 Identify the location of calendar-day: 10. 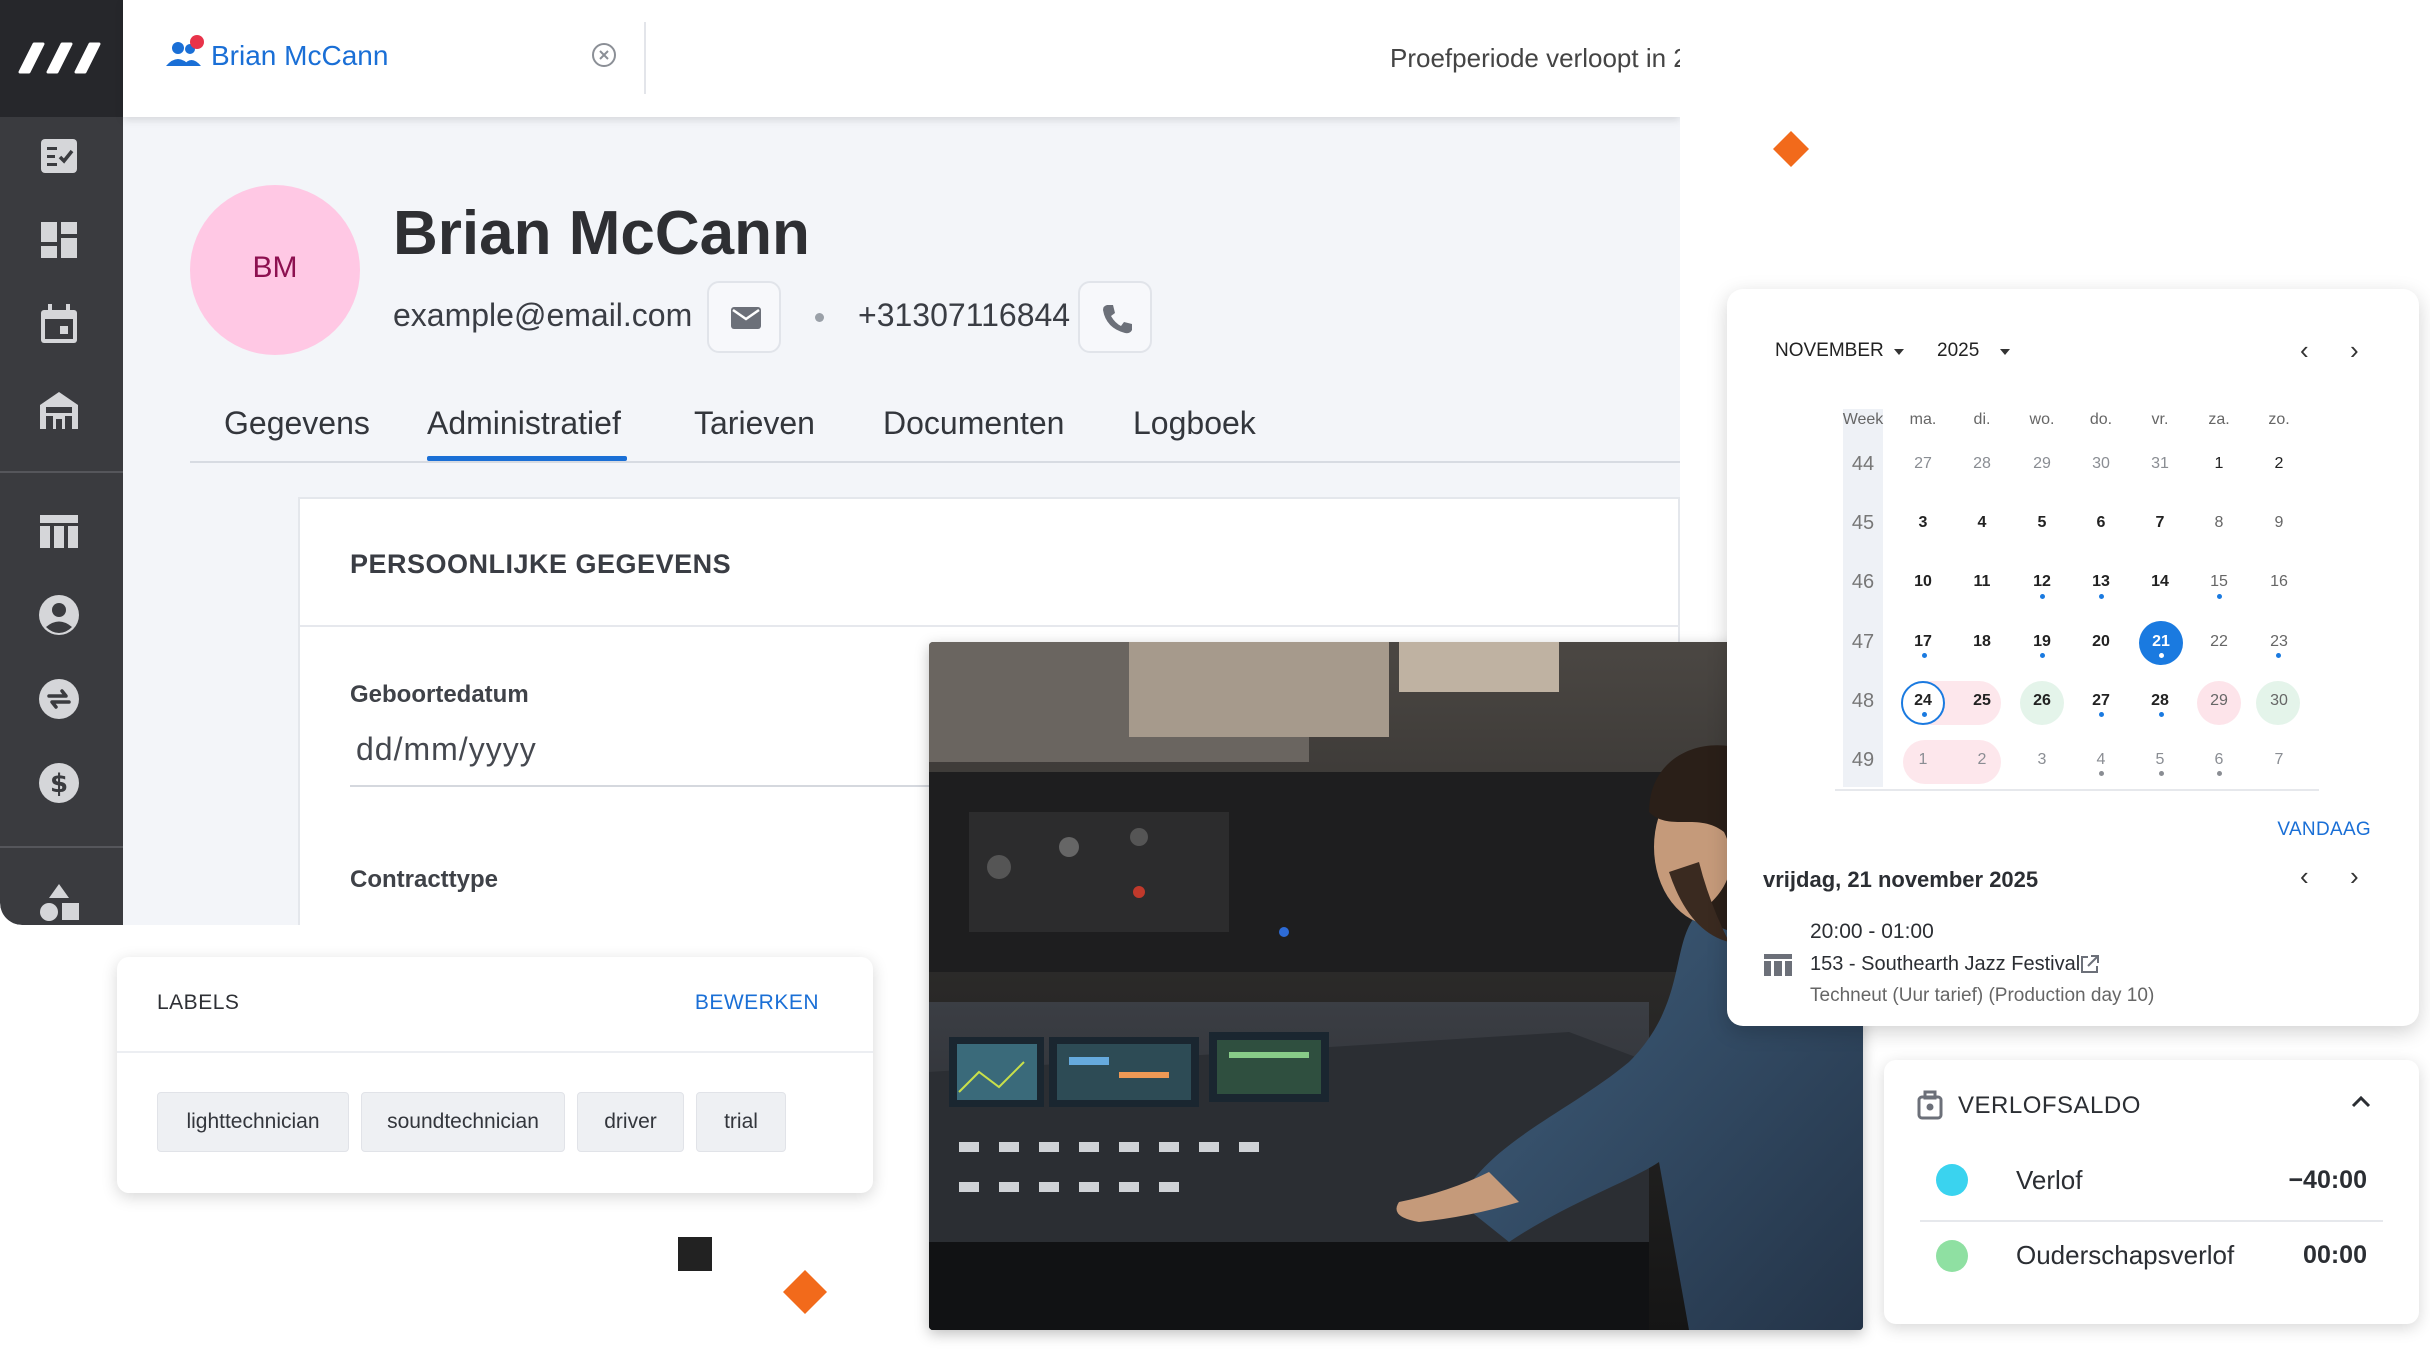
(1923, 582).